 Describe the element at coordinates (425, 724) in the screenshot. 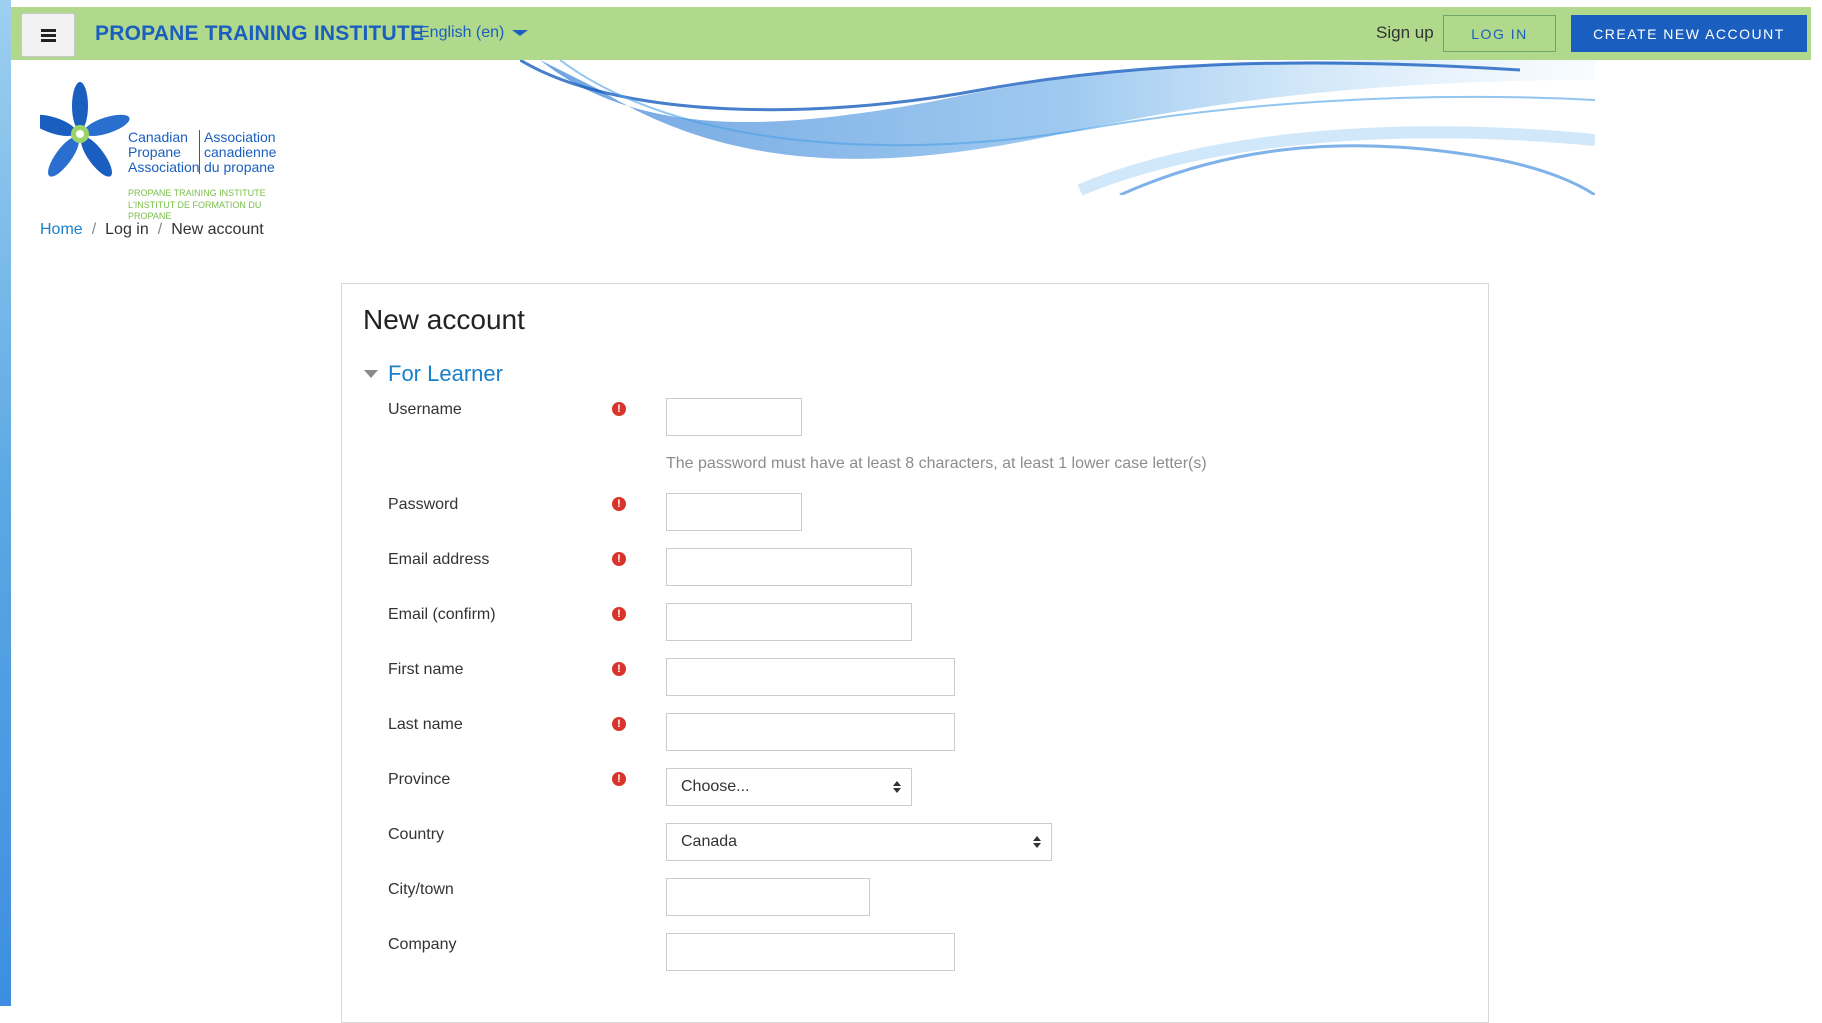

I see `last-name-label: Last name` at that location.